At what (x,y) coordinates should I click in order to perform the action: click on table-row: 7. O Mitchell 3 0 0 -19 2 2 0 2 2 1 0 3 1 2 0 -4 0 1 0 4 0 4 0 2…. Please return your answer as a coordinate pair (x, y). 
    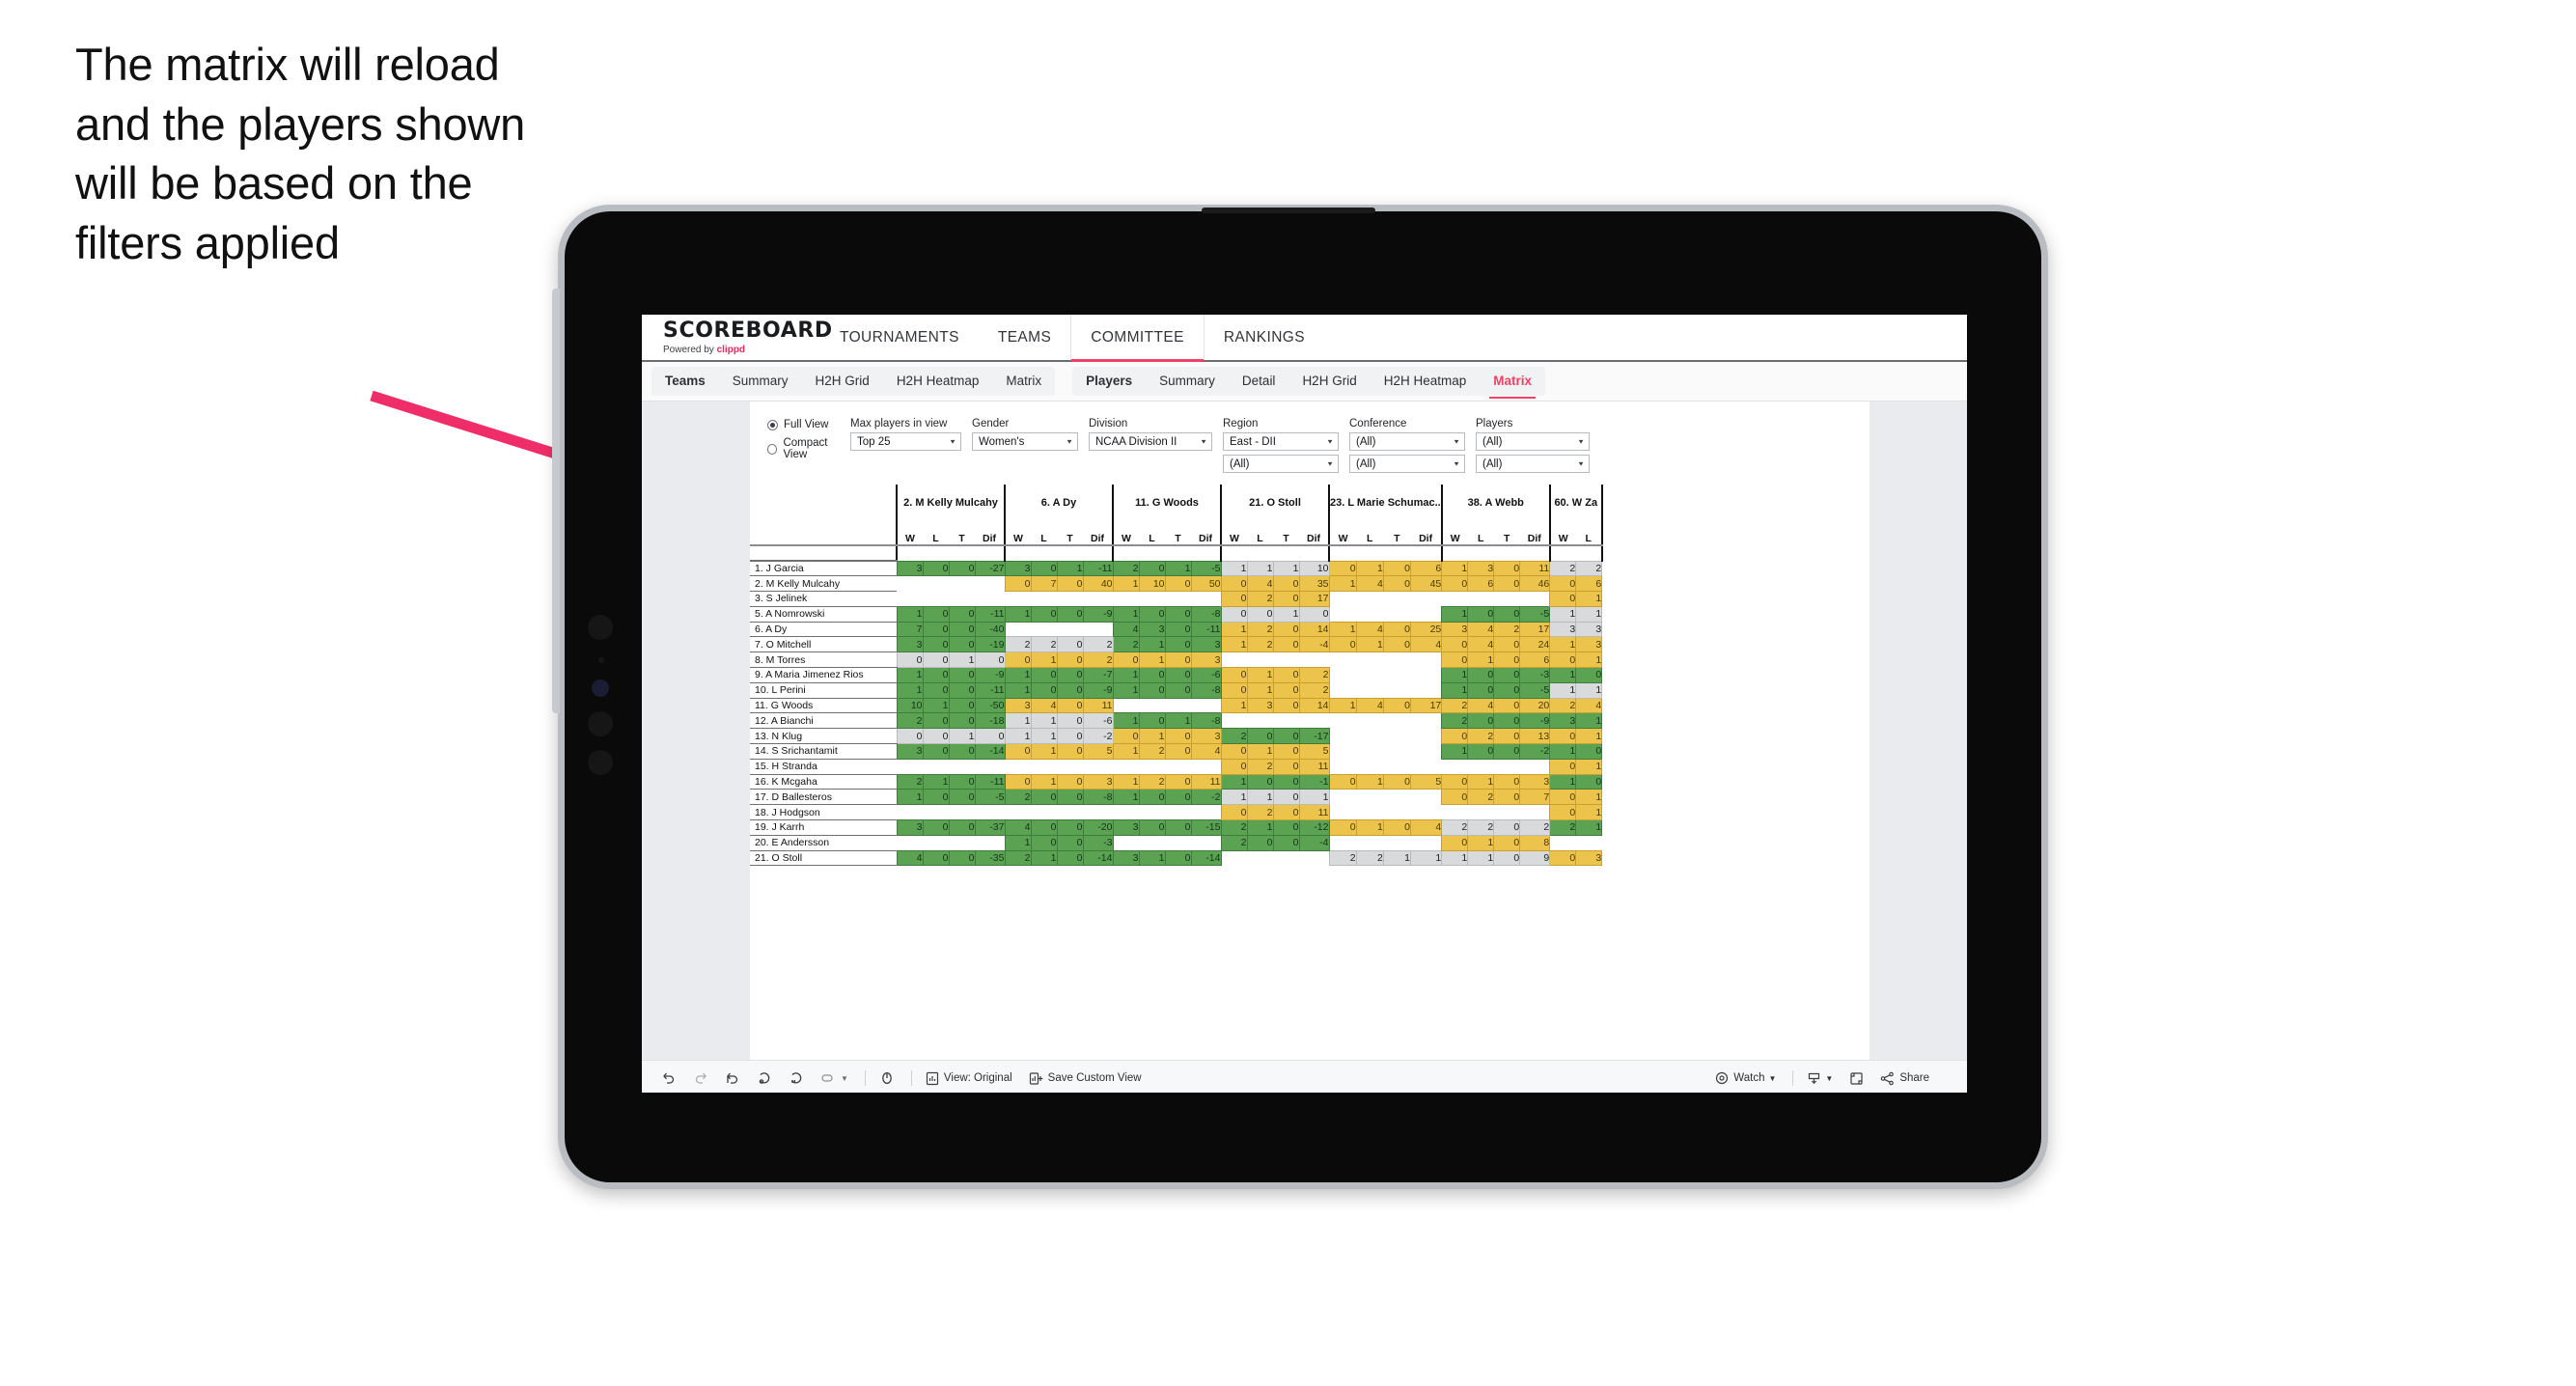
    Looking at the image, I should click on (1176, 644).